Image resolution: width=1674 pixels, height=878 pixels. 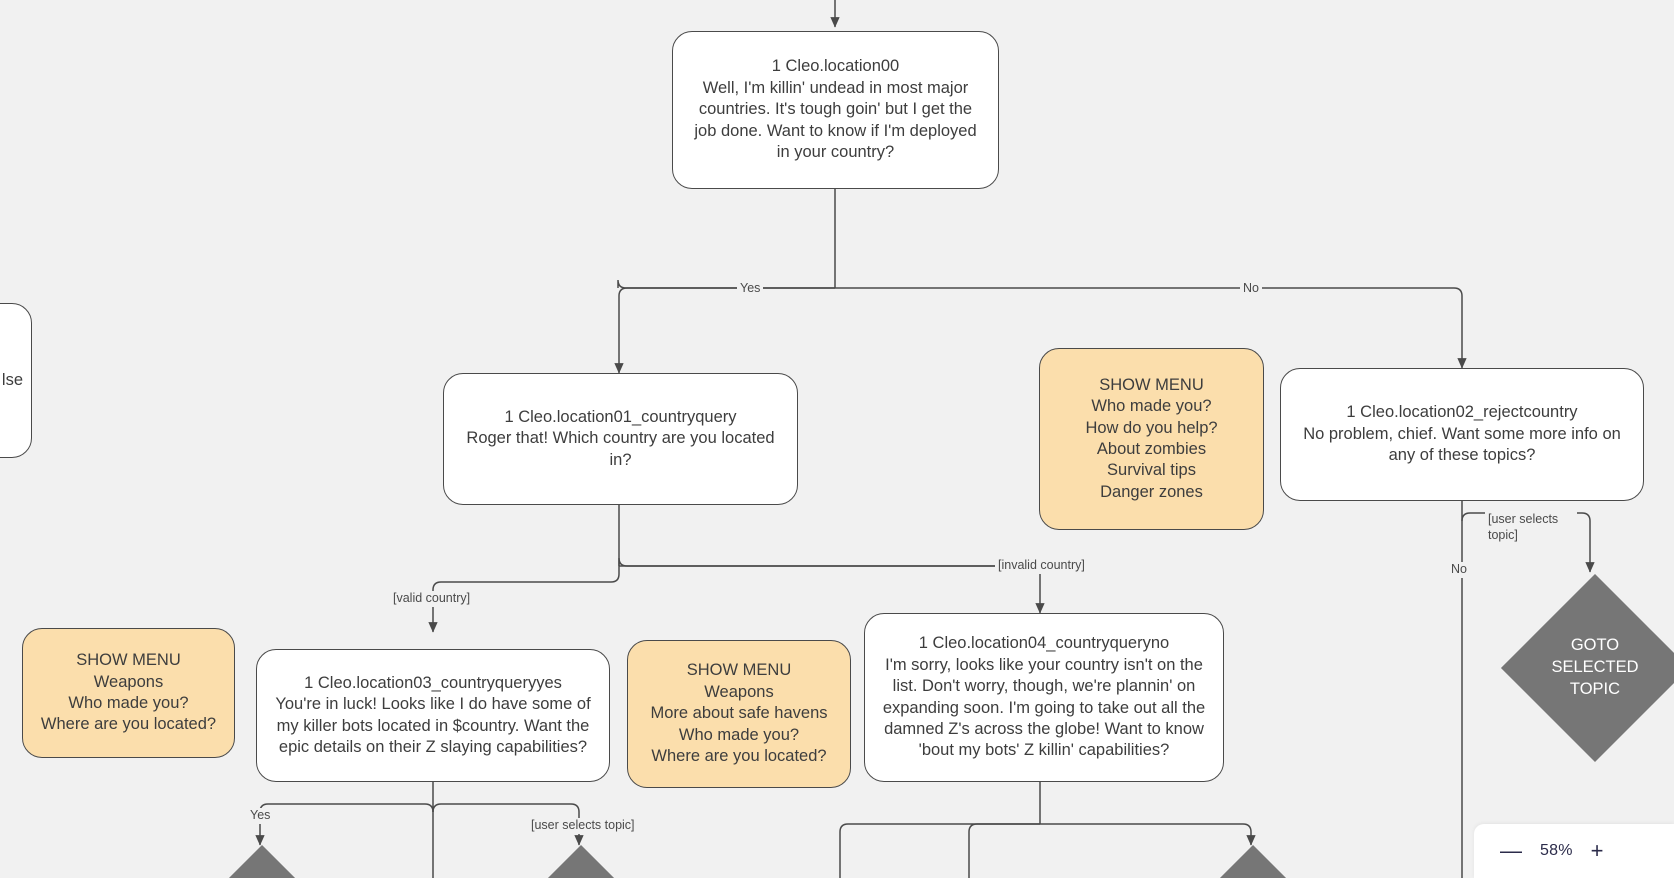 I want to click on zoom-level-value: 58%, so click(x=1556, y=850).